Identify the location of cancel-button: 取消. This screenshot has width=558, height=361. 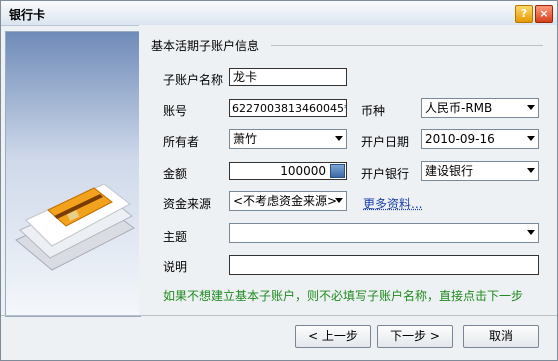
(501, 336).